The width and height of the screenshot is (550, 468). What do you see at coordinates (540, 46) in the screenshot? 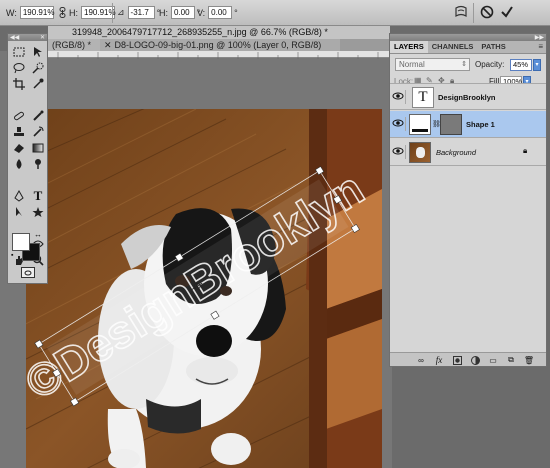
I see `panel-menu-icon: ≡` at bounding box center [540, 46].